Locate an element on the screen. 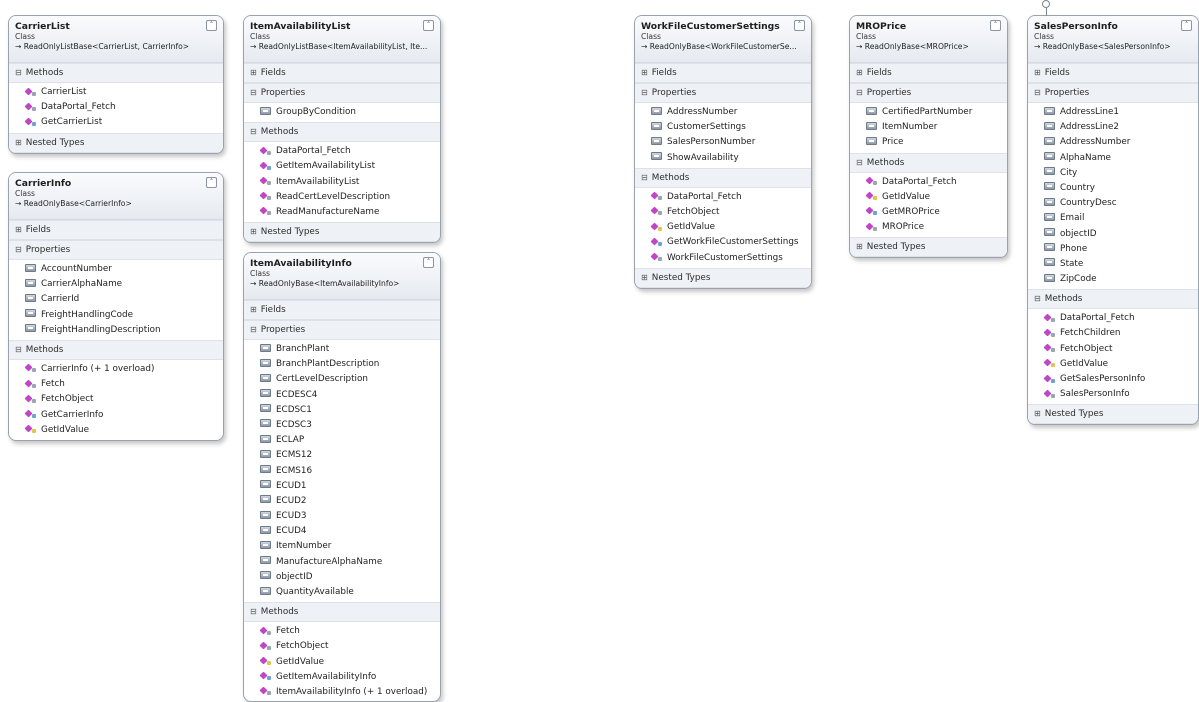  property-item: ECMS16 is located at coordinates (342, 471).